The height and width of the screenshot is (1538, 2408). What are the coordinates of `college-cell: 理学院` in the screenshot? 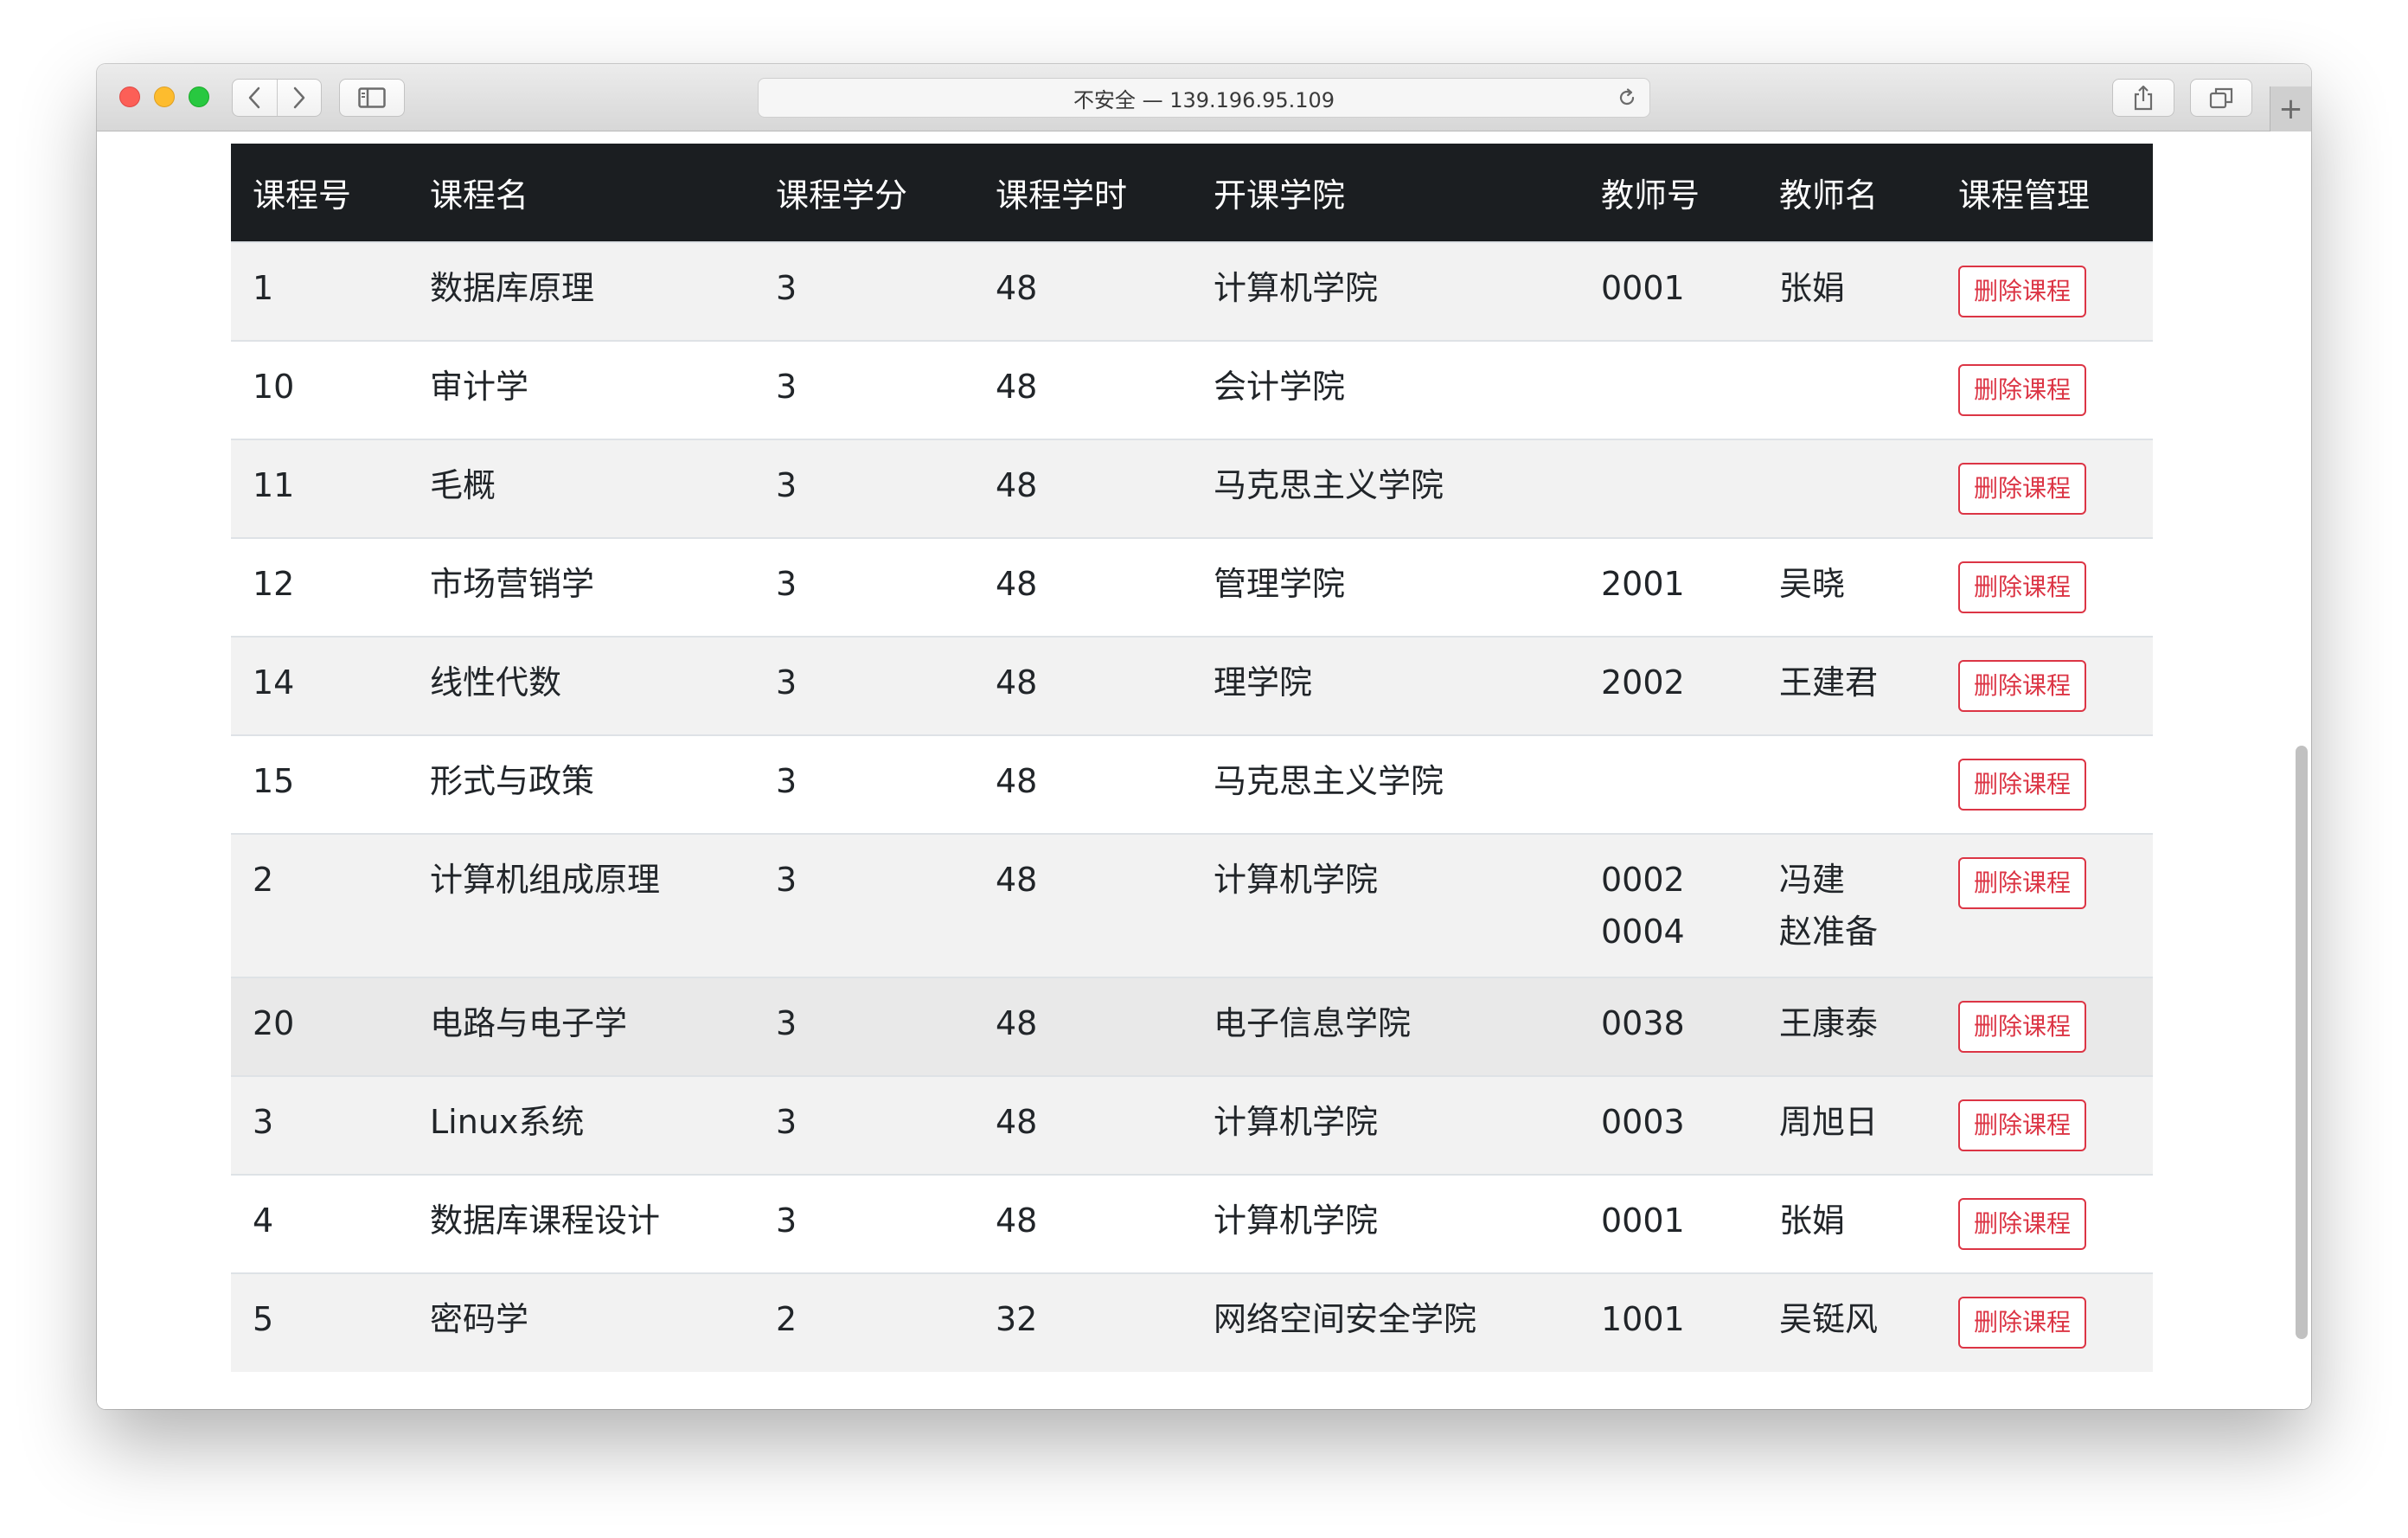 It's located at (1385, 685).